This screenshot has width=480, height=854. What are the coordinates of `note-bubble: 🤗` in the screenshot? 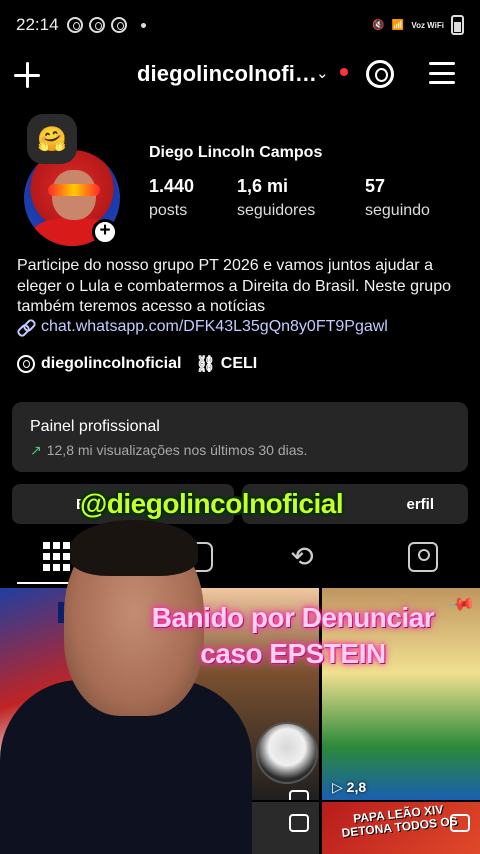 It's located at (52, 139).